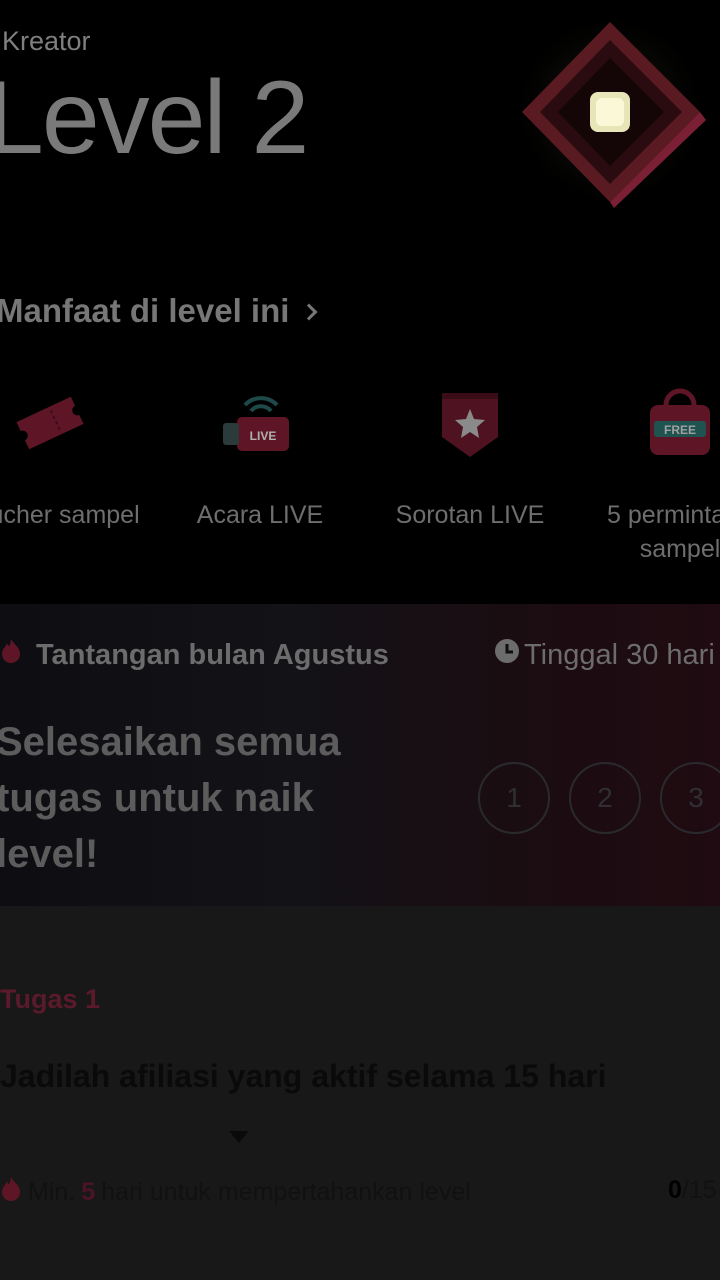 Image resolution: width=720 pixels, height=1280 pixels. I want to click on requirement-prefix: Min., so click(52, 1192).